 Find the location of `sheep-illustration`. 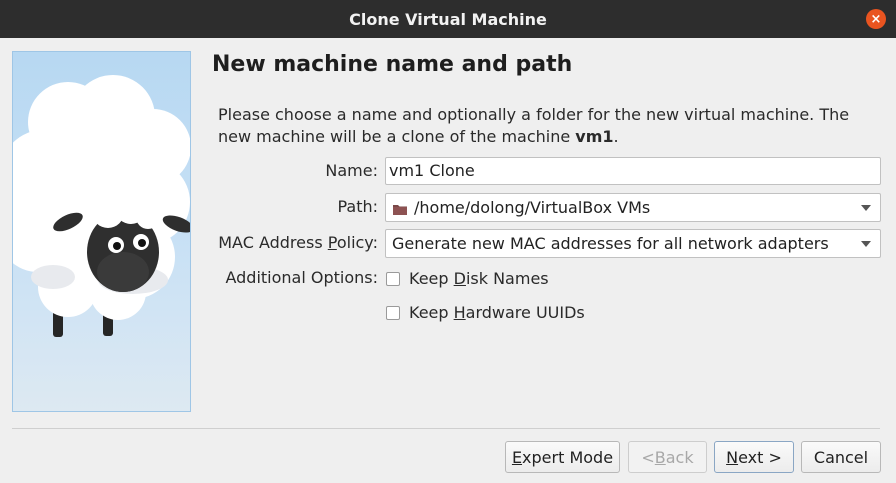

sheep-illustration is located at coordinates (101, 206).